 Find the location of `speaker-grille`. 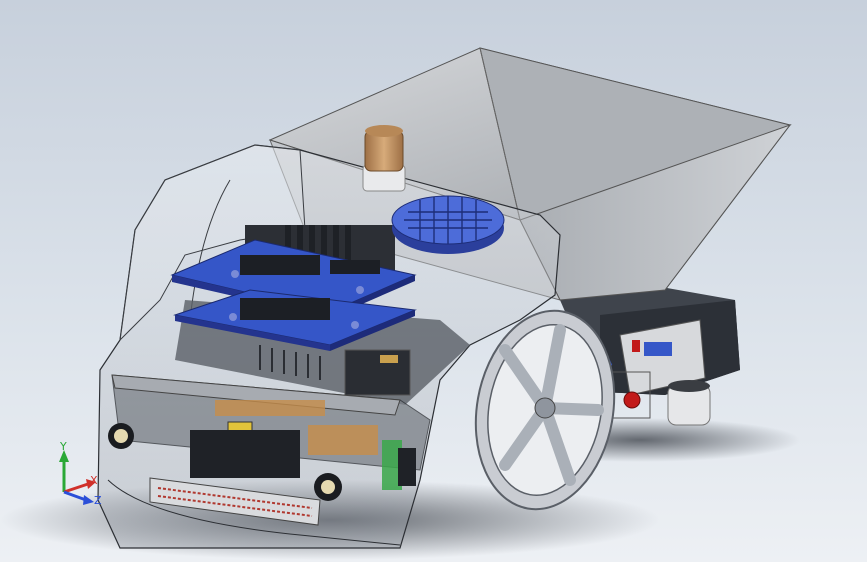

speaker-grille is located at coordinates (448, 224).